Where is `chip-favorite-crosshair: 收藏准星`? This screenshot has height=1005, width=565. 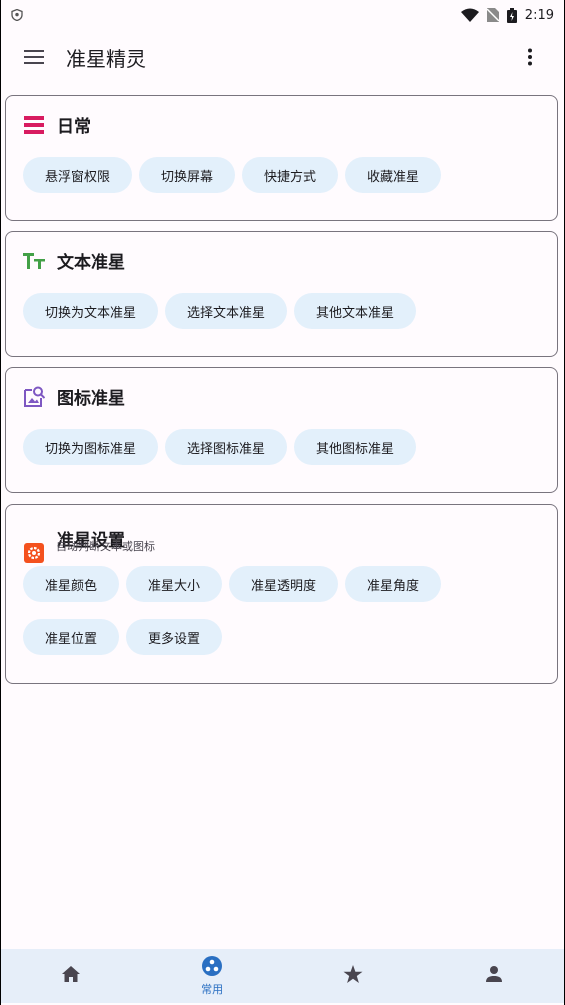
chip-favorite-crosshair: 收藏准星 is located at coordinates (393, 175).